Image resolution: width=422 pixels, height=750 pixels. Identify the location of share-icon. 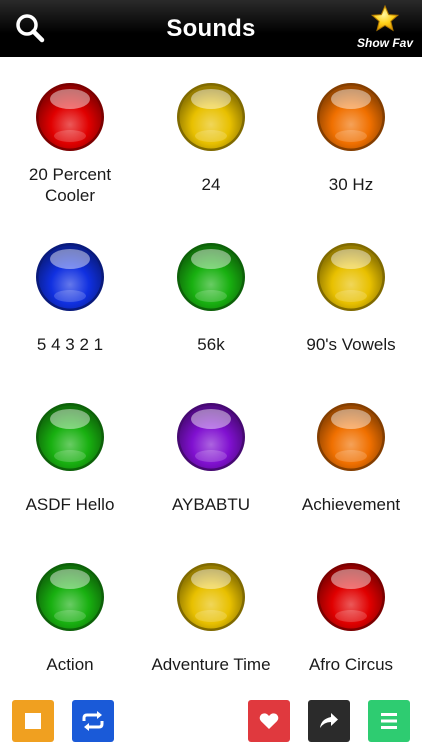
(329, 720).